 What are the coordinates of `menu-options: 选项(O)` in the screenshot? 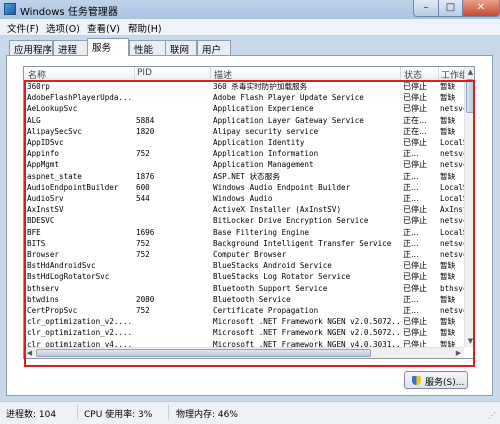 It's located at (63, 28).